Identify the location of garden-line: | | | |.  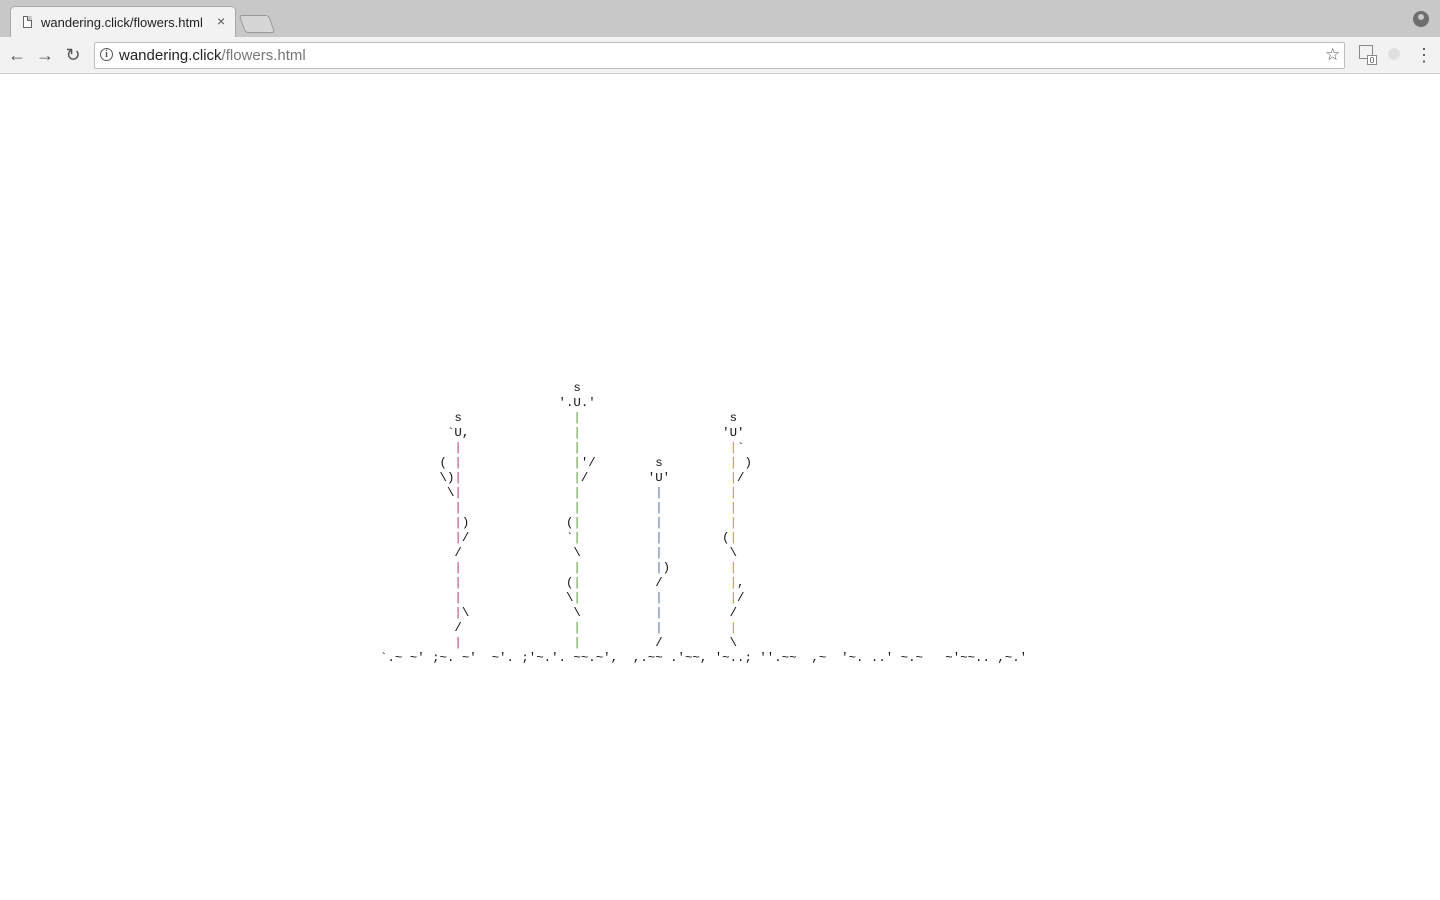
(595, 508).